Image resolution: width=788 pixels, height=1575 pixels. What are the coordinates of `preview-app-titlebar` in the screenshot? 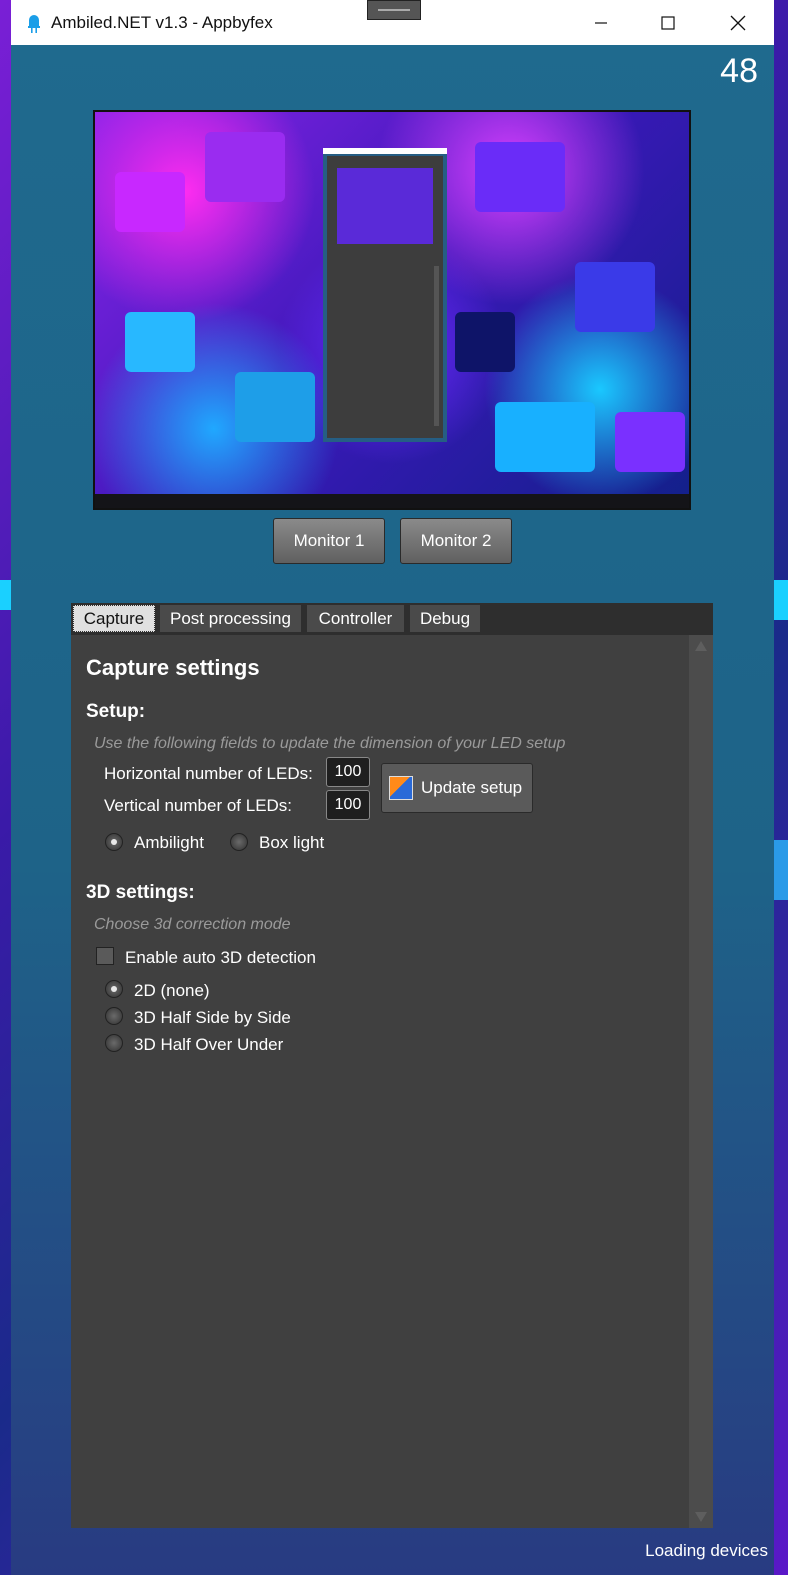 It's located at (385, 151).